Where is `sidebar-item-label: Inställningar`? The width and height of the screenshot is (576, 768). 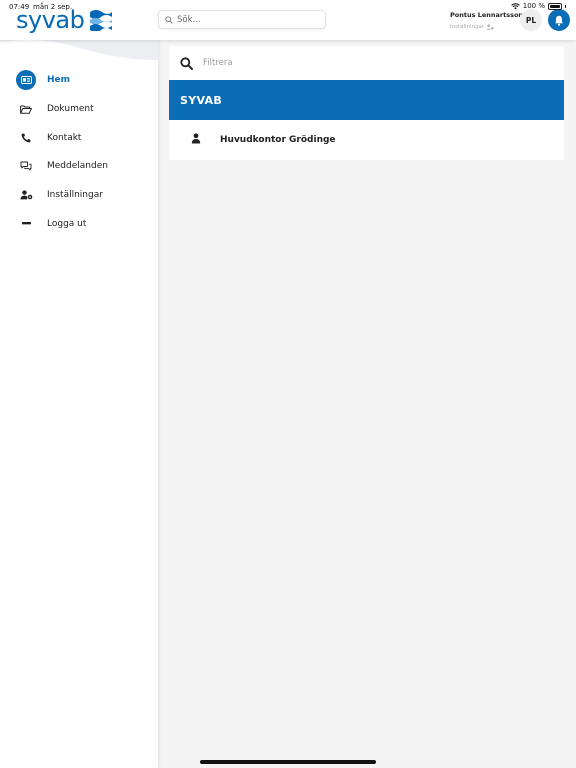 sidebar-item-label: Inställningar is located at coordinates (75, 195).